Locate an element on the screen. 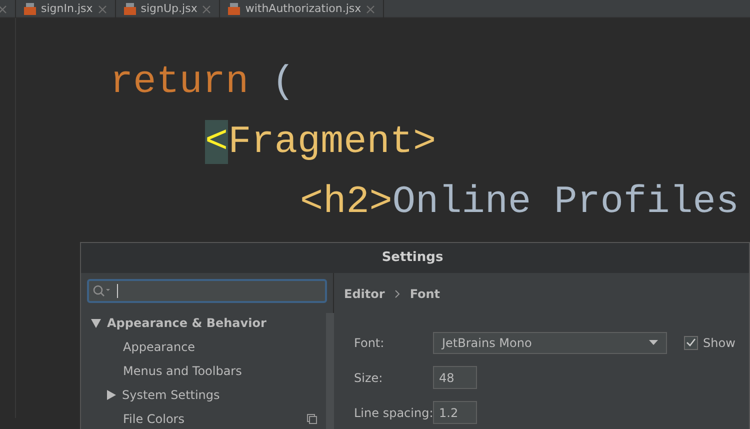  text-field: 1.2 is located at coordinates (455, 412).